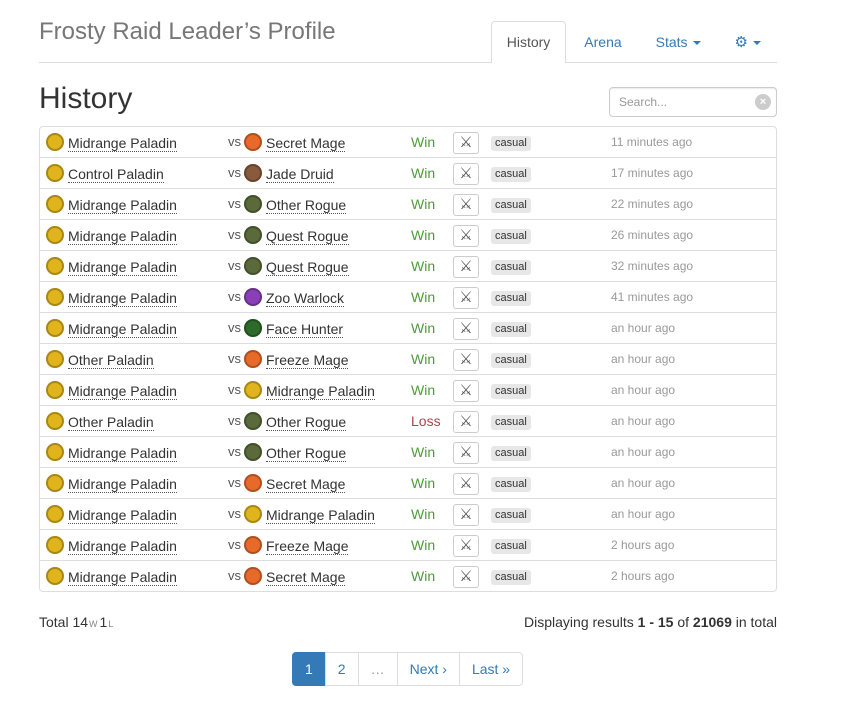  What do you see at coordinates (305, 329) in the screenshot?
I see `opponent-deck-link: Face Hunter` at bounding box center [305, 329].